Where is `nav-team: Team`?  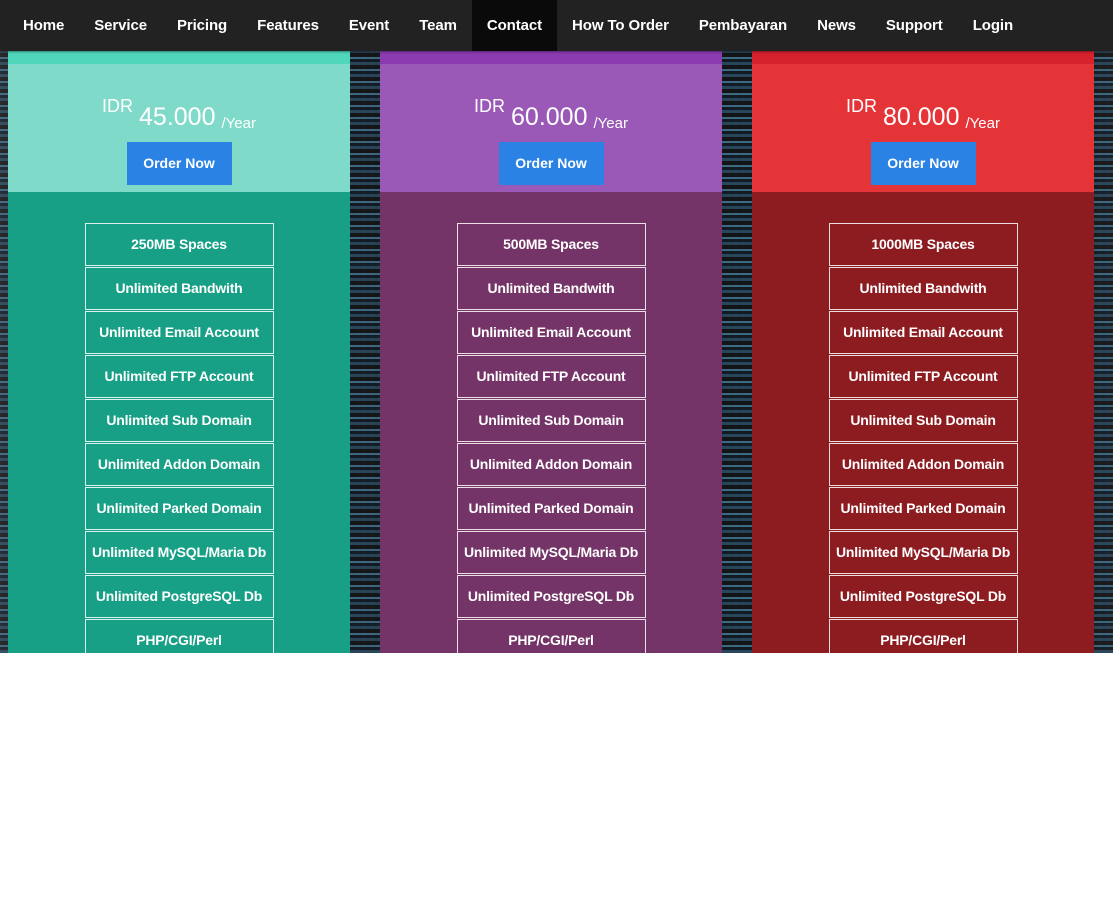 nav-team: Team is located at coordinates (438, 25).